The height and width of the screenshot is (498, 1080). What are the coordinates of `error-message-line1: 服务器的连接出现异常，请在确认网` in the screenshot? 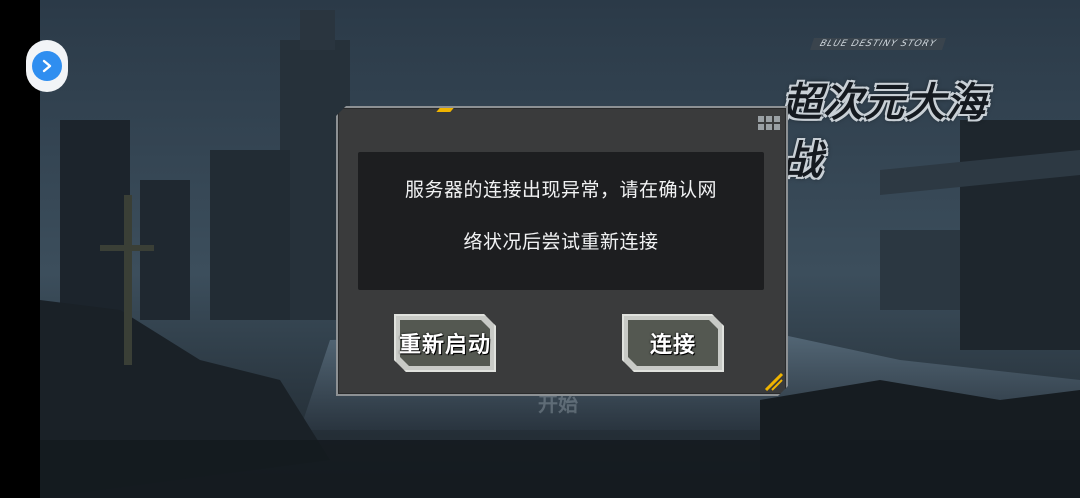 It's located at (560, 190).